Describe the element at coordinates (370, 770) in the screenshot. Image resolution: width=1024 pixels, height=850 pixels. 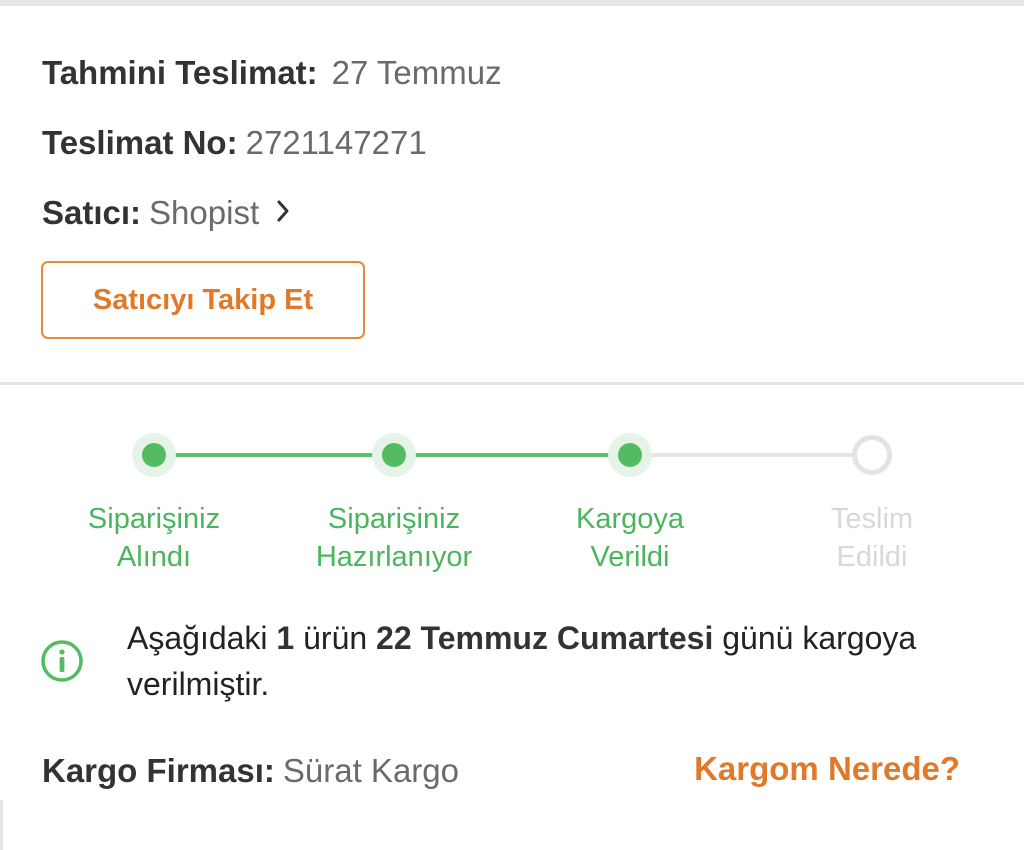
I see `cargo-company-value: Sürat Kargo` at that location.